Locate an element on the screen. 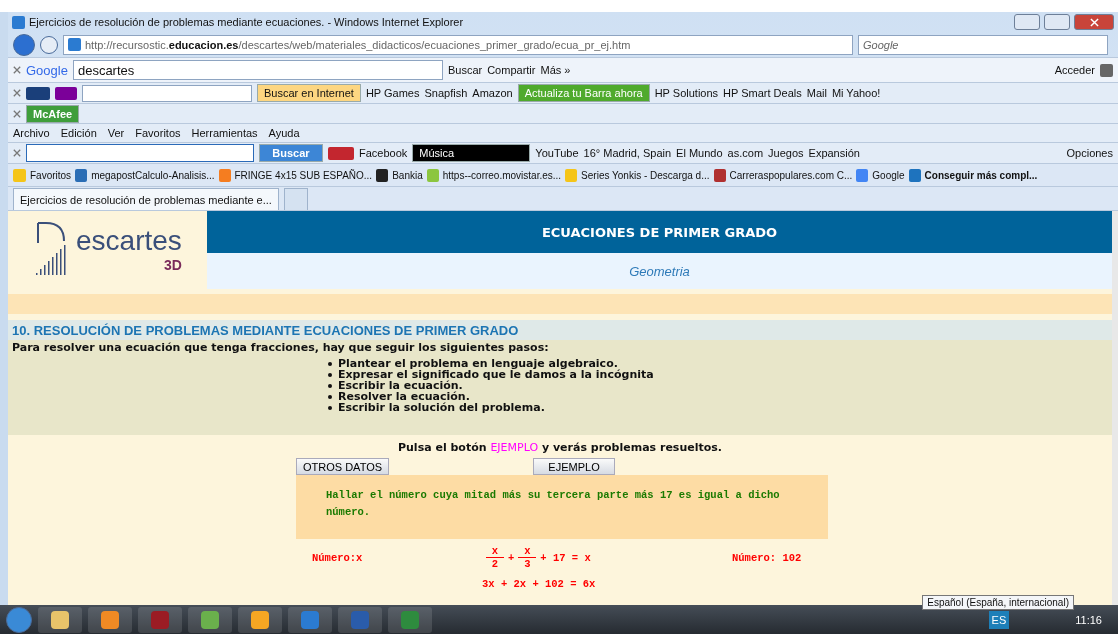 Image resolution: width=1118 pixels, height=634 pixels. window-title: Ejercicios de resolución de problemas mediante ecuaciones. - Windows Internet Explorer is located at coordinates (246, 22).